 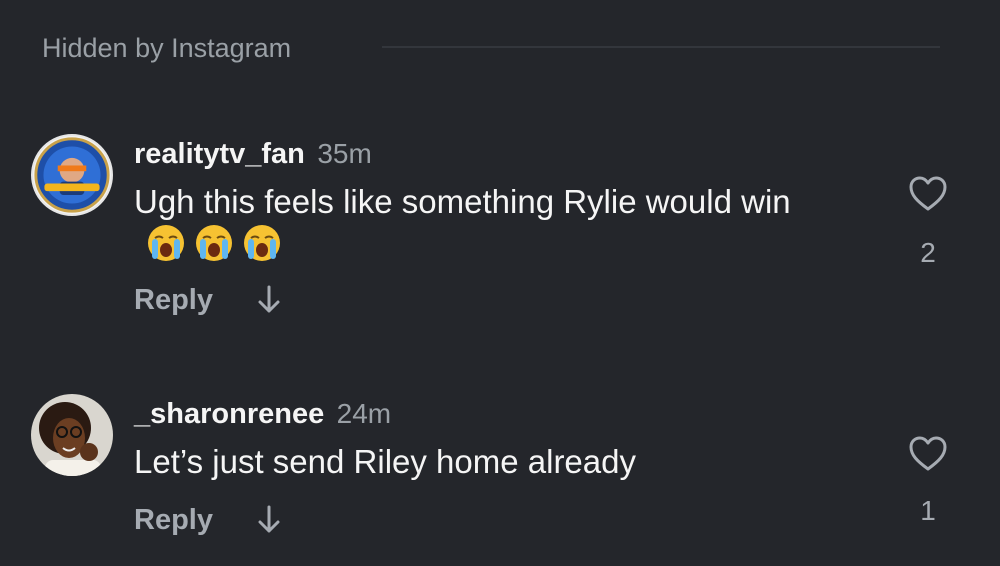 I want to click on hidden-by-instagram-label: Hidden by Instagram, so click(x=166, y=48).